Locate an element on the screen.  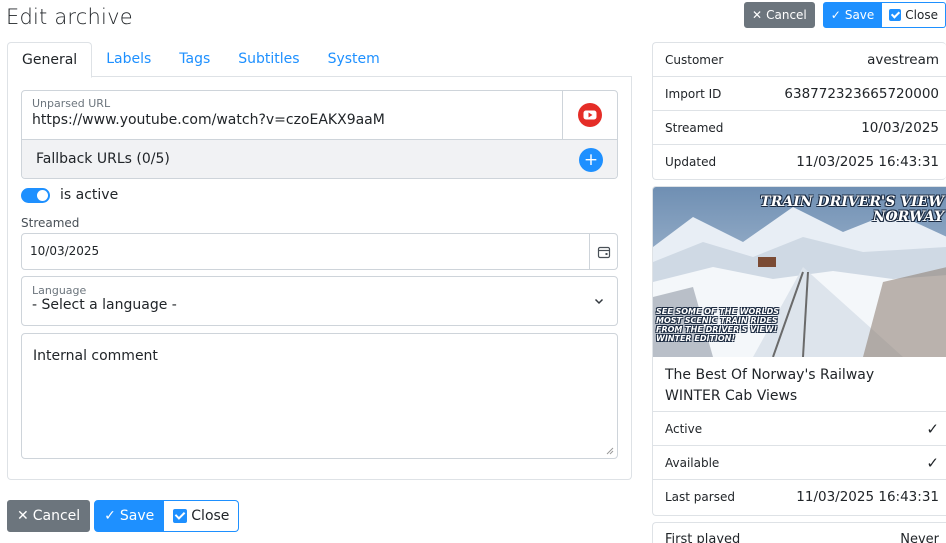
save-close-checkbox-bottom: Close is located at coordinates (202, 516).